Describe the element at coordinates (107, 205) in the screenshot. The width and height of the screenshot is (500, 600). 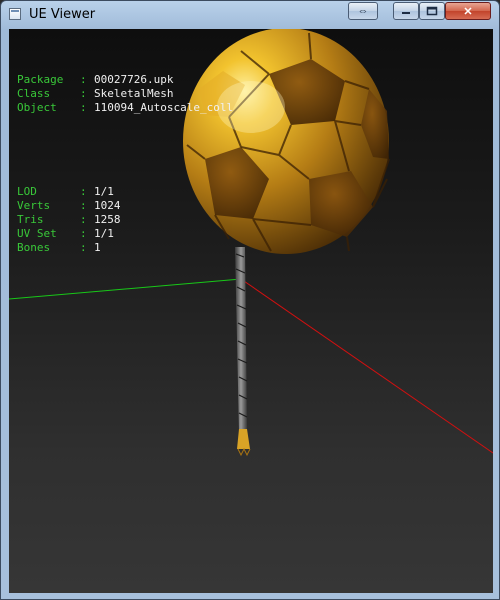
I see `info-value: 1024` at that location.